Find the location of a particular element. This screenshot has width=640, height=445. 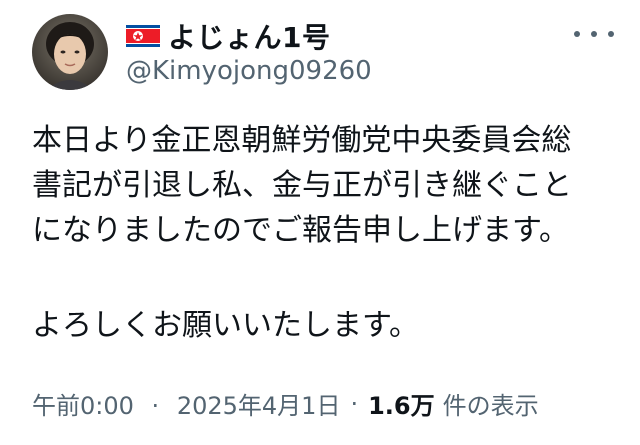

tweet-date: 2025年4月1日 is located at coordinates (258, 406).